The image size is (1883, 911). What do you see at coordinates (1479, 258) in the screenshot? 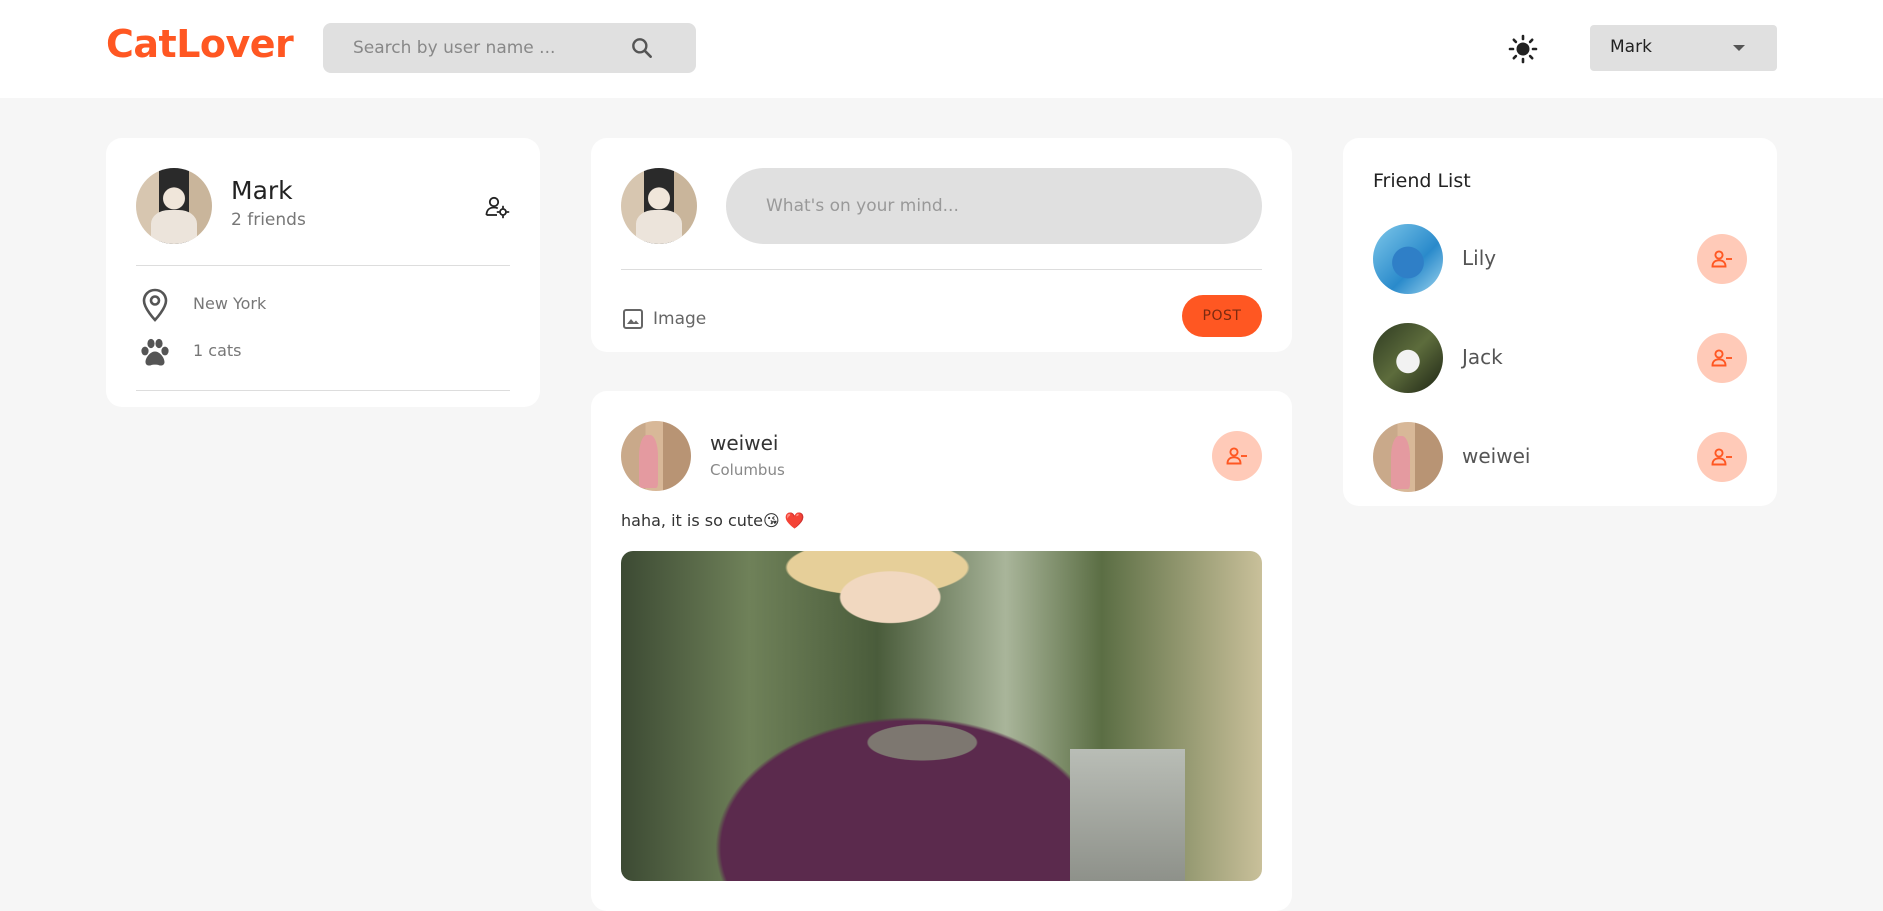
I see `friend-name: Lily` at bounding box center [1479, 258].